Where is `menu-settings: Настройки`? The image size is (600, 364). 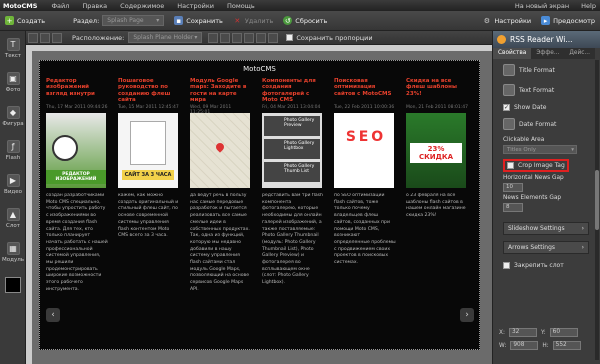 menu-settings: Настройки is located at coordinates (195, 6).